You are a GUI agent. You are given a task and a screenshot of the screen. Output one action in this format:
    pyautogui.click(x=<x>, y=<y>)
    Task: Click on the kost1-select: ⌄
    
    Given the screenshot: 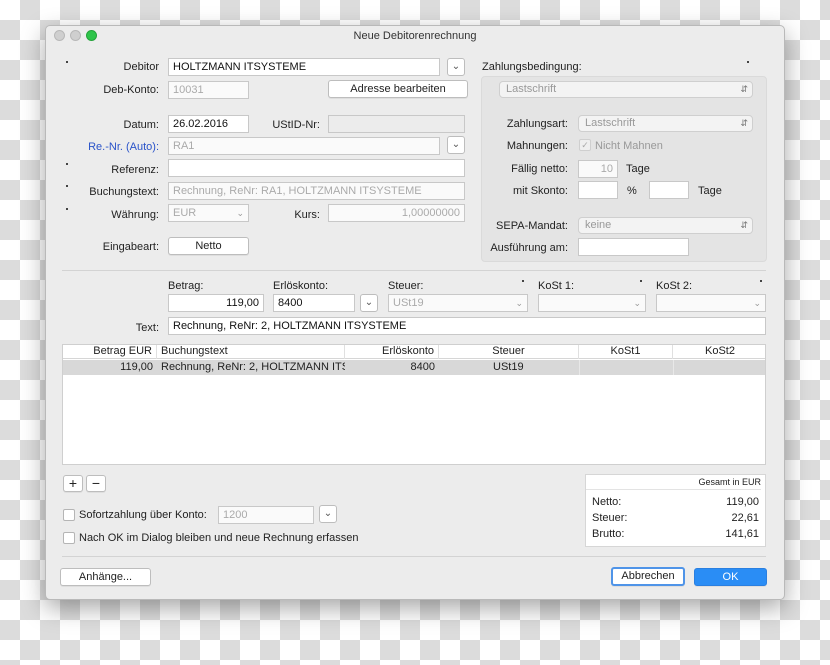 What is the action you would take?
    pyautogui.click(x=592, y=303)
    